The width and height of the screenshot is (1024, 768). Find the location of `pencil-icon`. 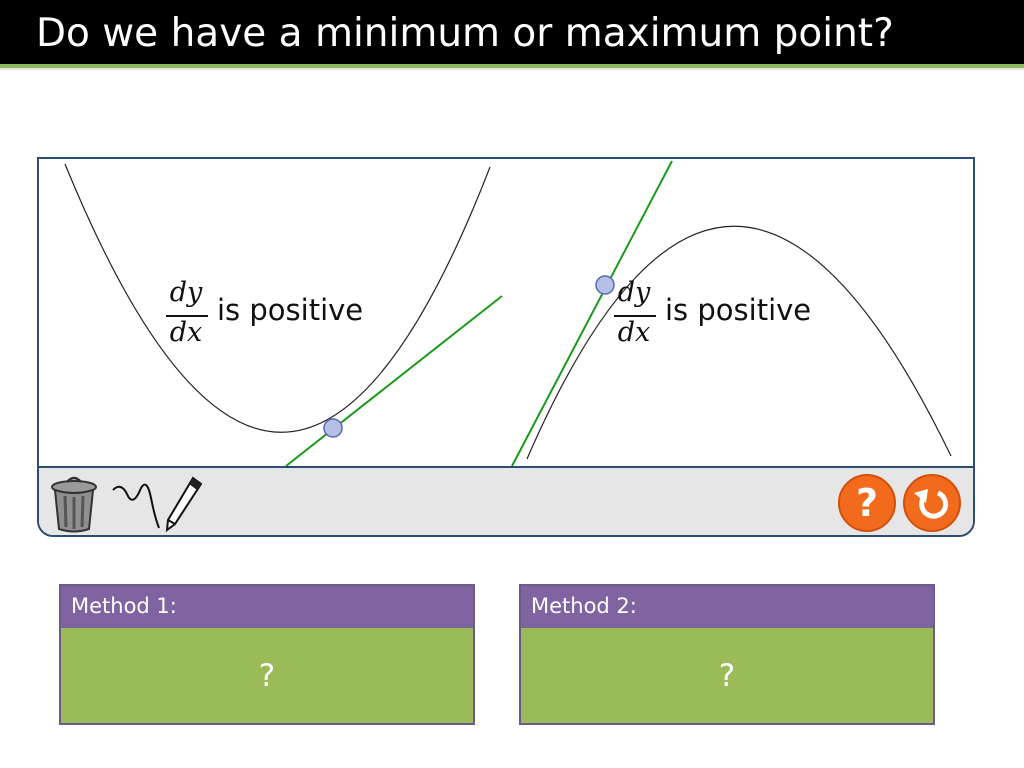

pencil-icon is located at coordinates (183, 504).